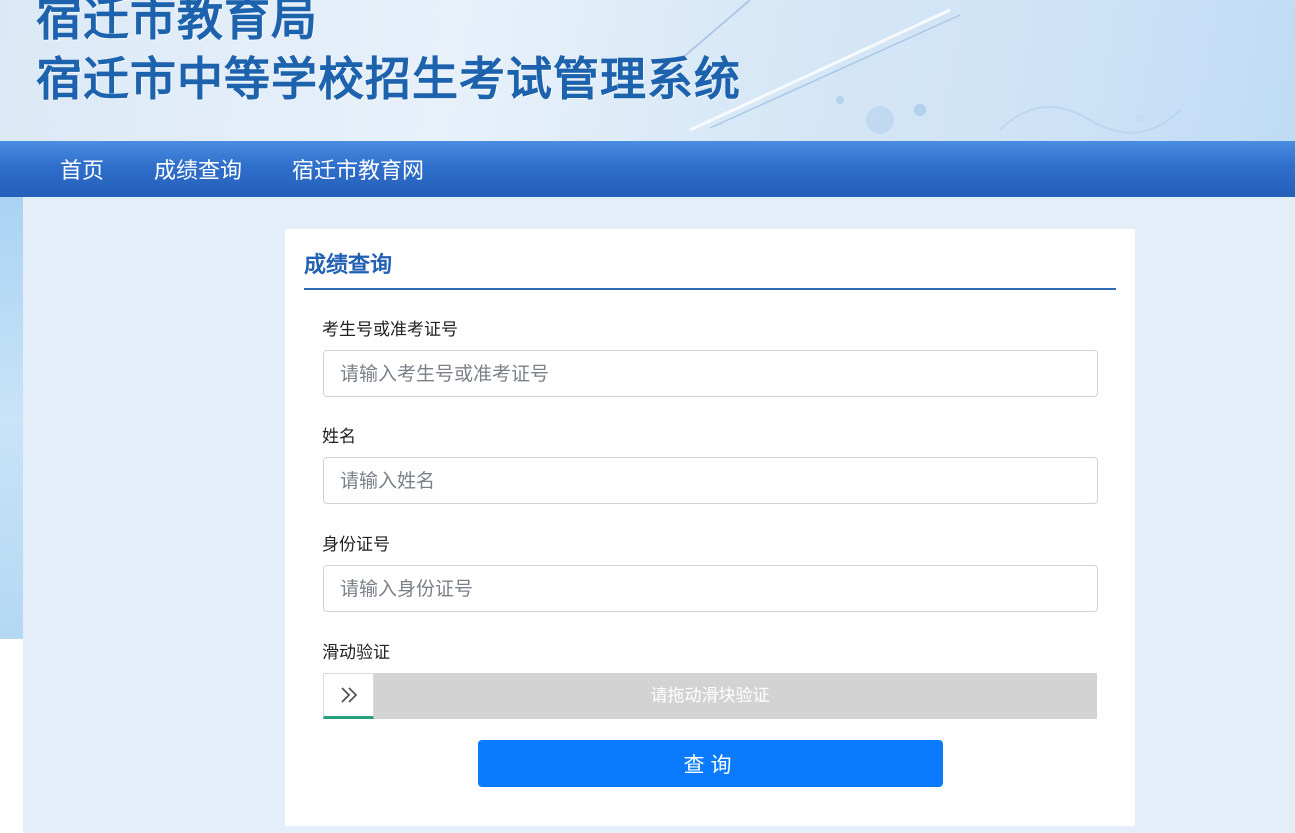  I want to click on nav-item-home: 首页, so click(82, 169).